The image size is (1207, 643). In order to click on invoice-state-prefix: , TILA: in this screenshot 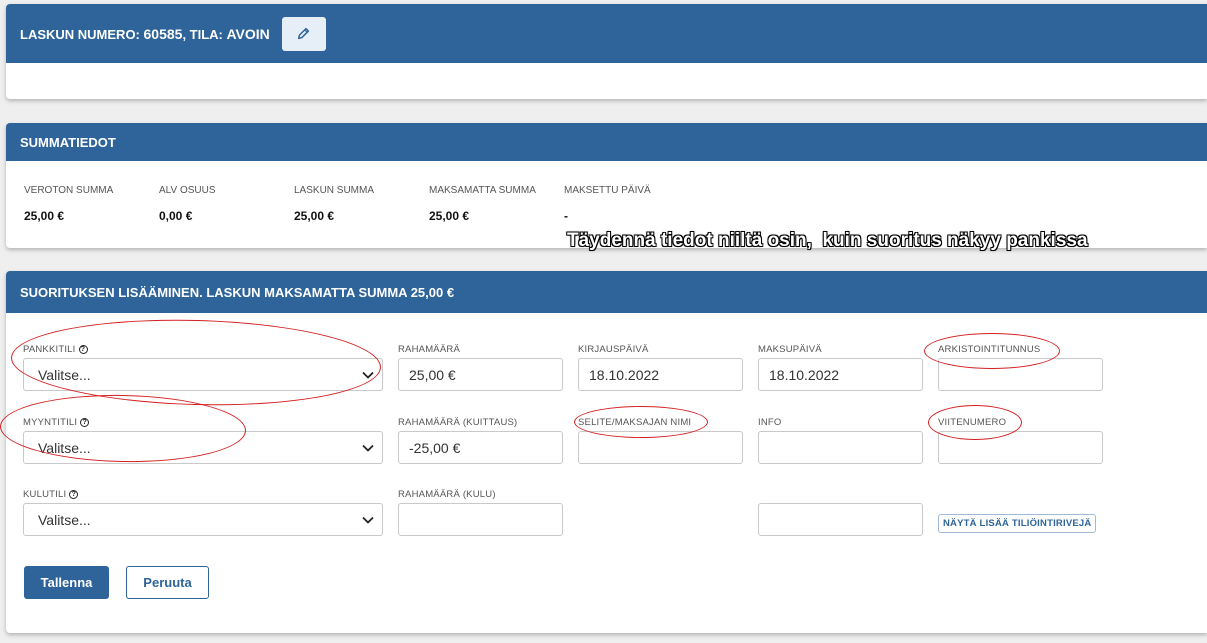, I will do `click(204, 34)`.